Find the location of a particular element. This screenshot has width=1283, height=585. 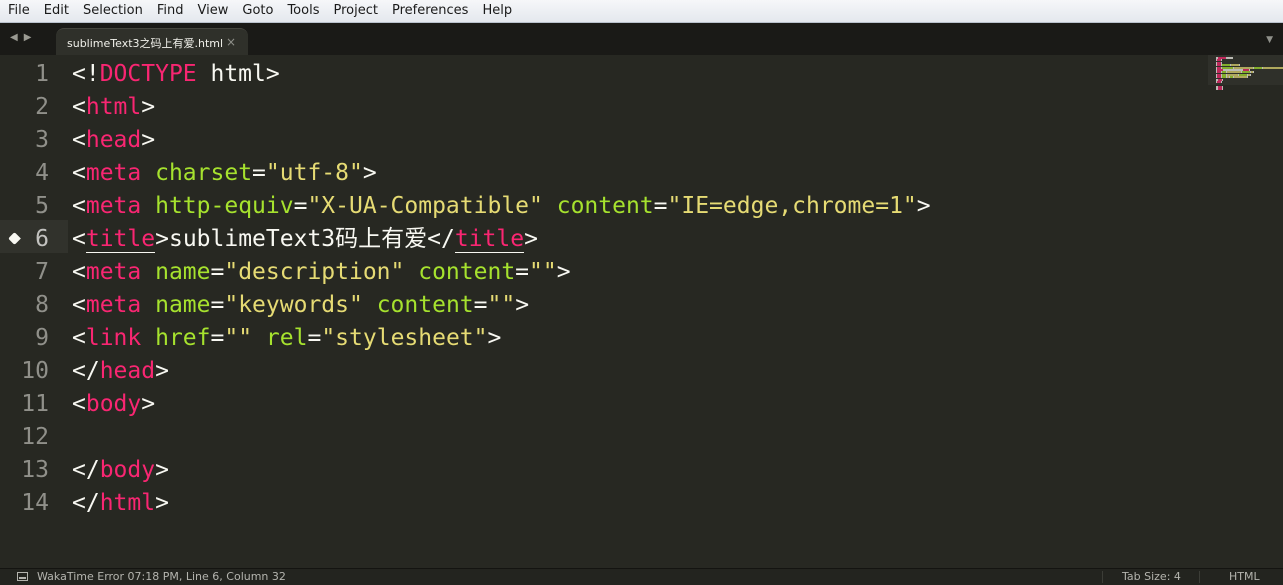

panel-toggle-icon is located at coordinates (22, 576).